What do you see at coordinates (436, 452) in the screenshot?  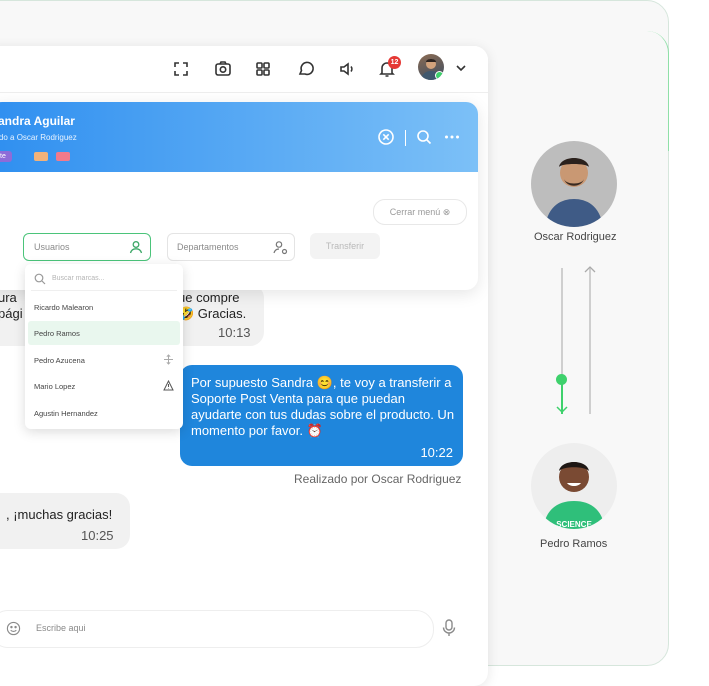 I see `message-time: 10:22` at bounding box center [436, 452].